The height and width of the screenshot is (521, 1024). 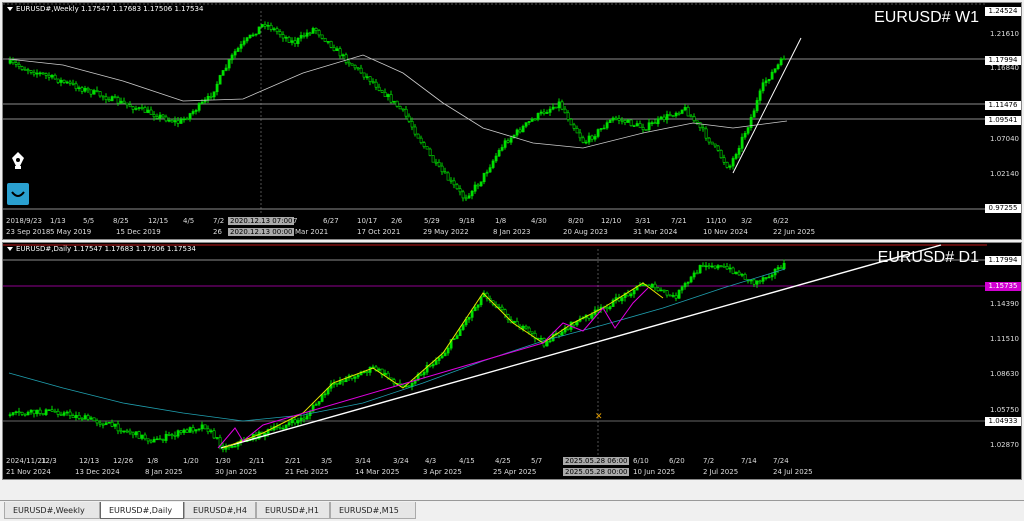 What do you see at coordinates (153, 461) in the screenshot?
I see `daily-time-top-4: 1/8` at bounding box center [153, 461].